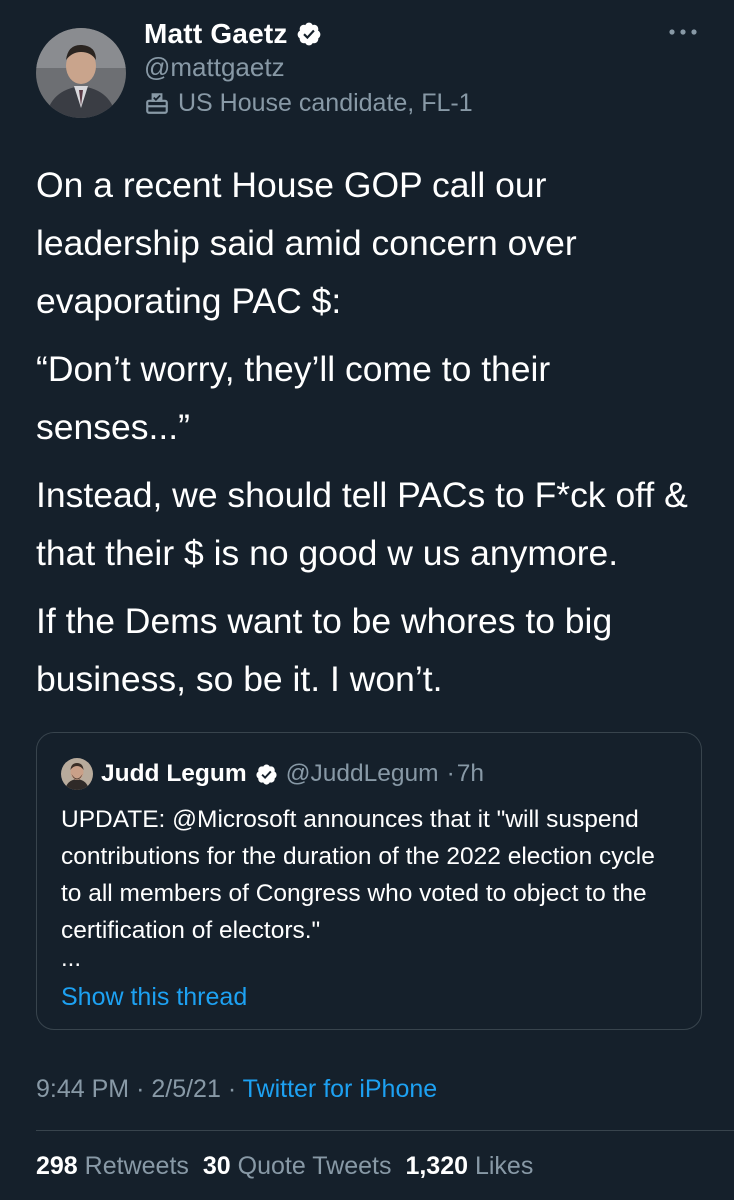  I want to click on tweet-meta: 9:44 PM · 2/5/21 · Twitter for iPhone, so click(236, 1089).